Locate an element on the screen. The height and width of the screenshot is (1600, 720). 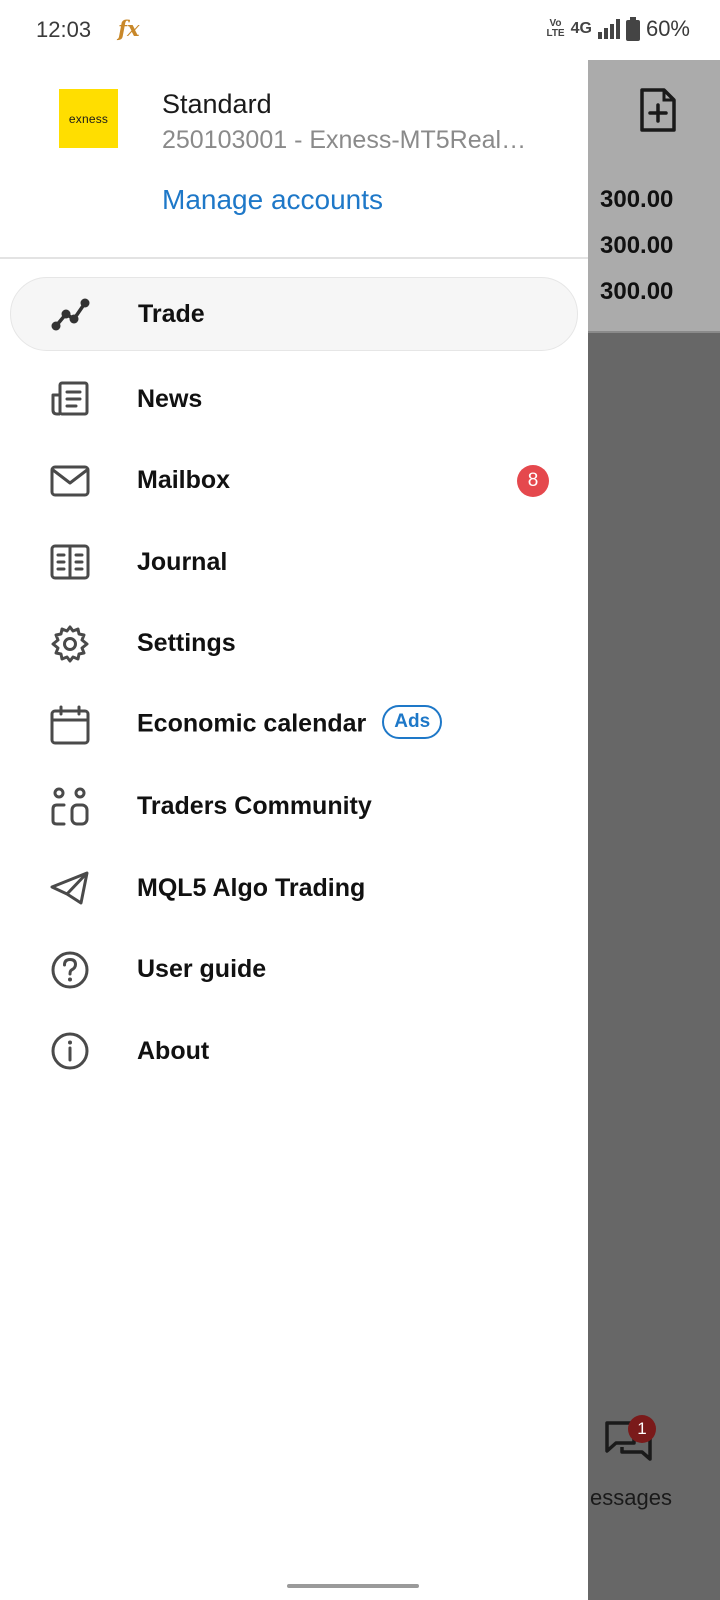
status-indicators: Vo LTE 4G 60% is located at coordinates (618, 29).